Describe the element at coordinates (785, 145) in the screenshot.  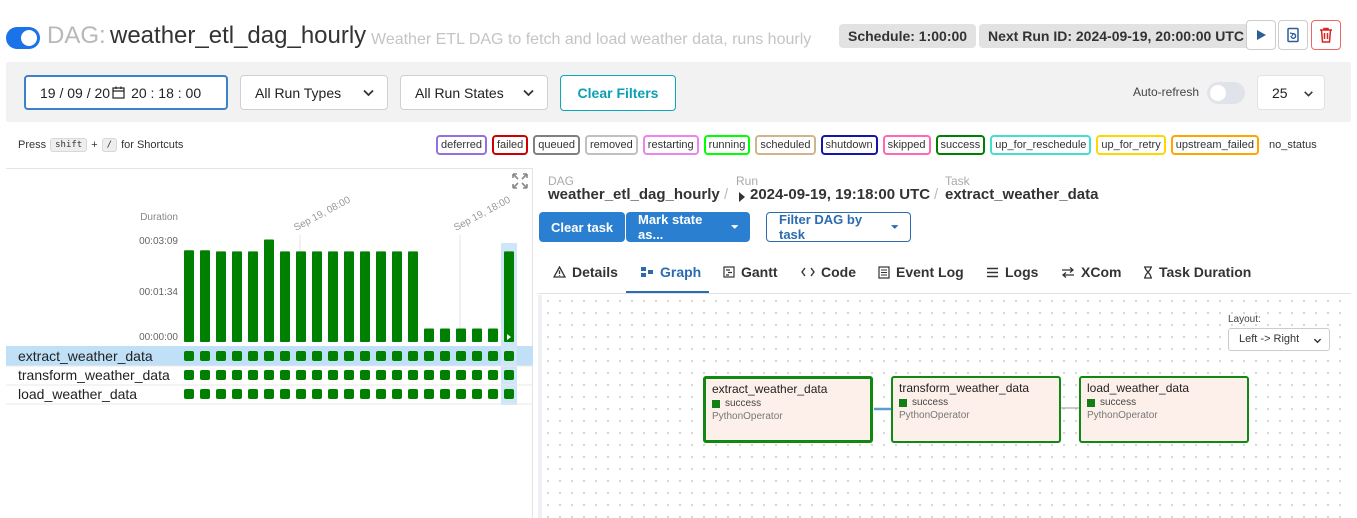
I see `legend-scheduled: scheduled` at that location.